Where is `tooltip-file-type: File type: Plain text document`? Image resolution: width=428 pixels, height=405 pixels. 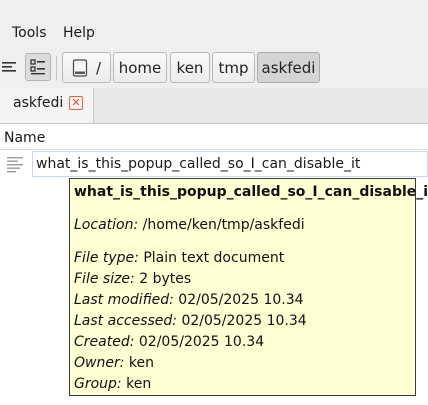
tooltip-file-type: File type: Plain text document is located at coordinates (179, 258).